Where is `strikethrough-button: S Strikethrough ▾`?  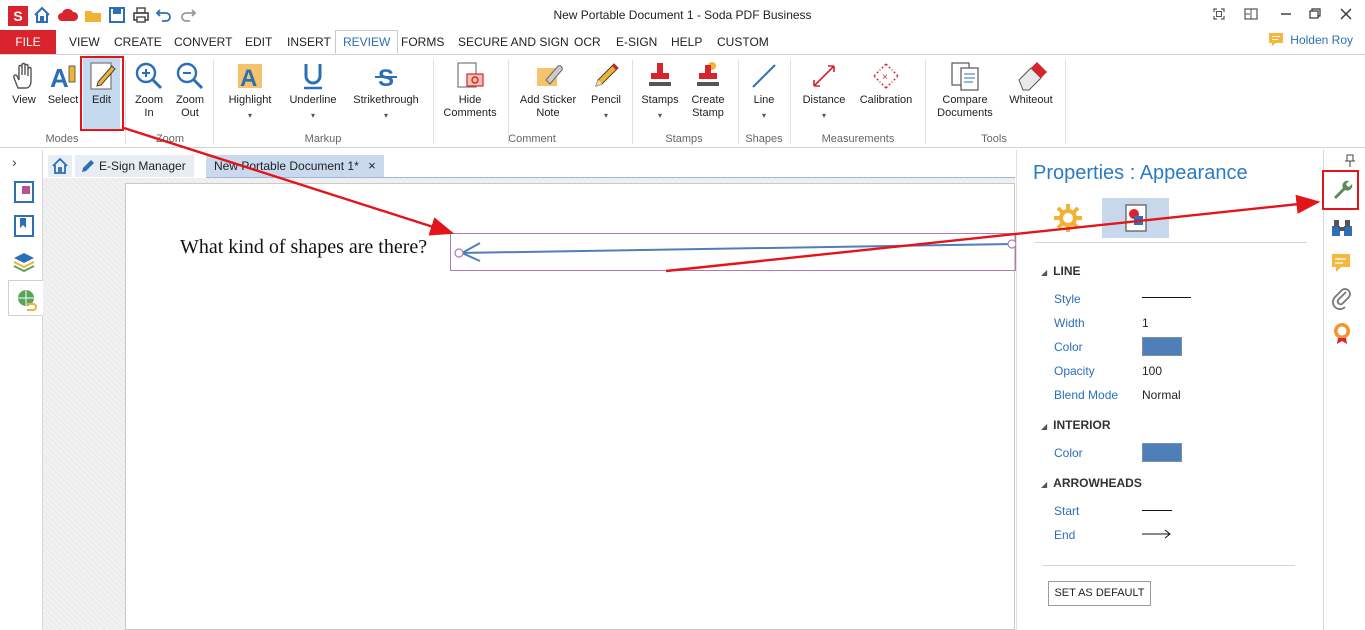
strikethrough-button: S Strikethrough ▾ is located at coordinates (386, 93).